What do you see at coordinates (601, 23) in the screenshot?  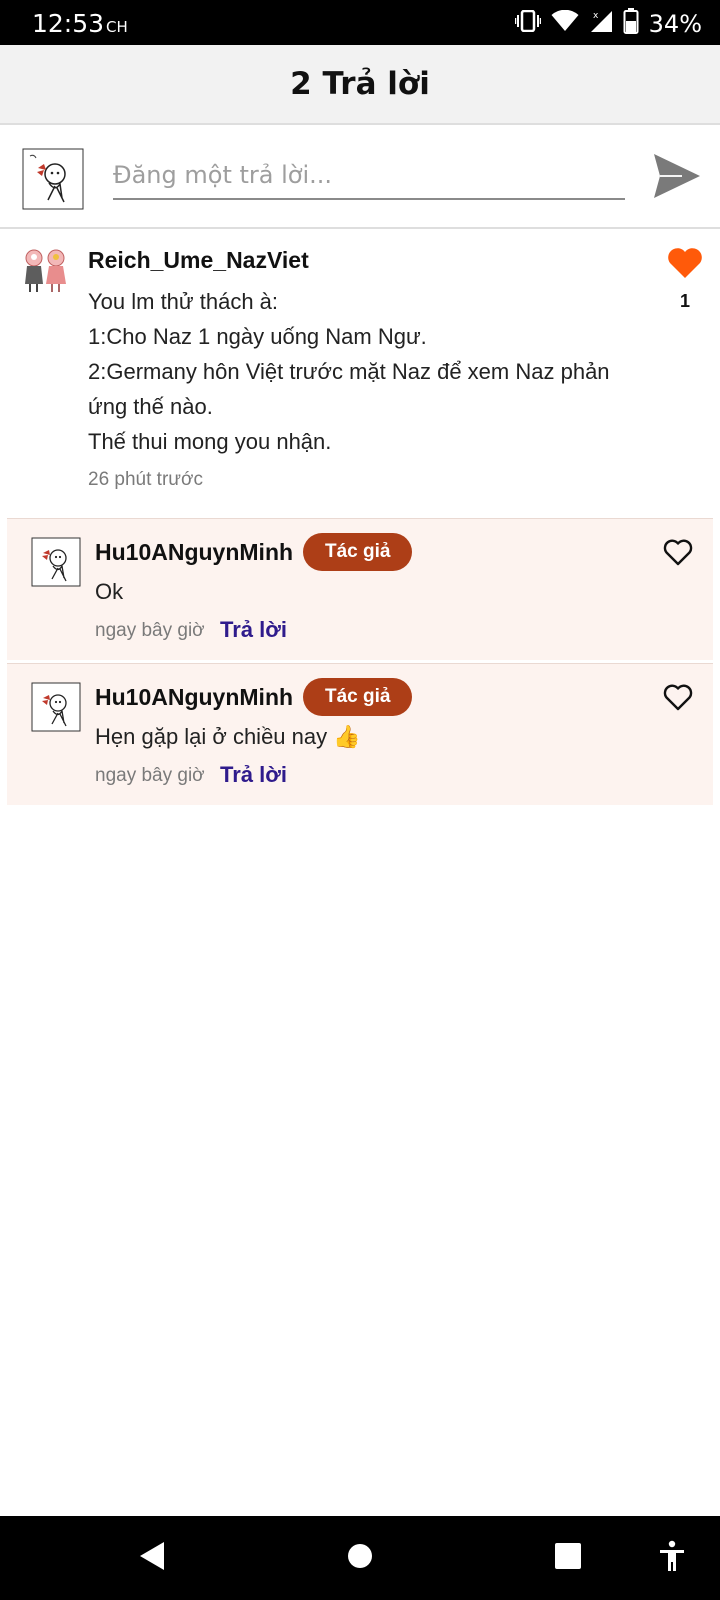 I see `signal-icon: x` at bounding box center [601, 23].